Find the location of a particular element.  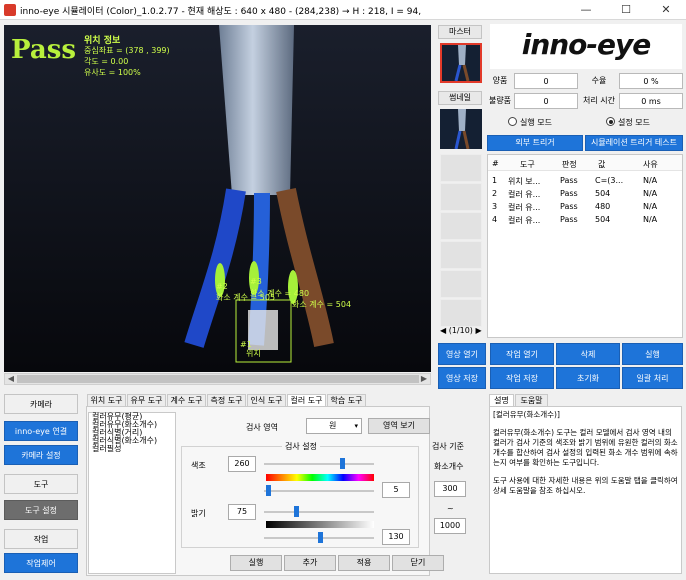

run-mode-radio: 실행 모드 is located at coordinates (530, 122).